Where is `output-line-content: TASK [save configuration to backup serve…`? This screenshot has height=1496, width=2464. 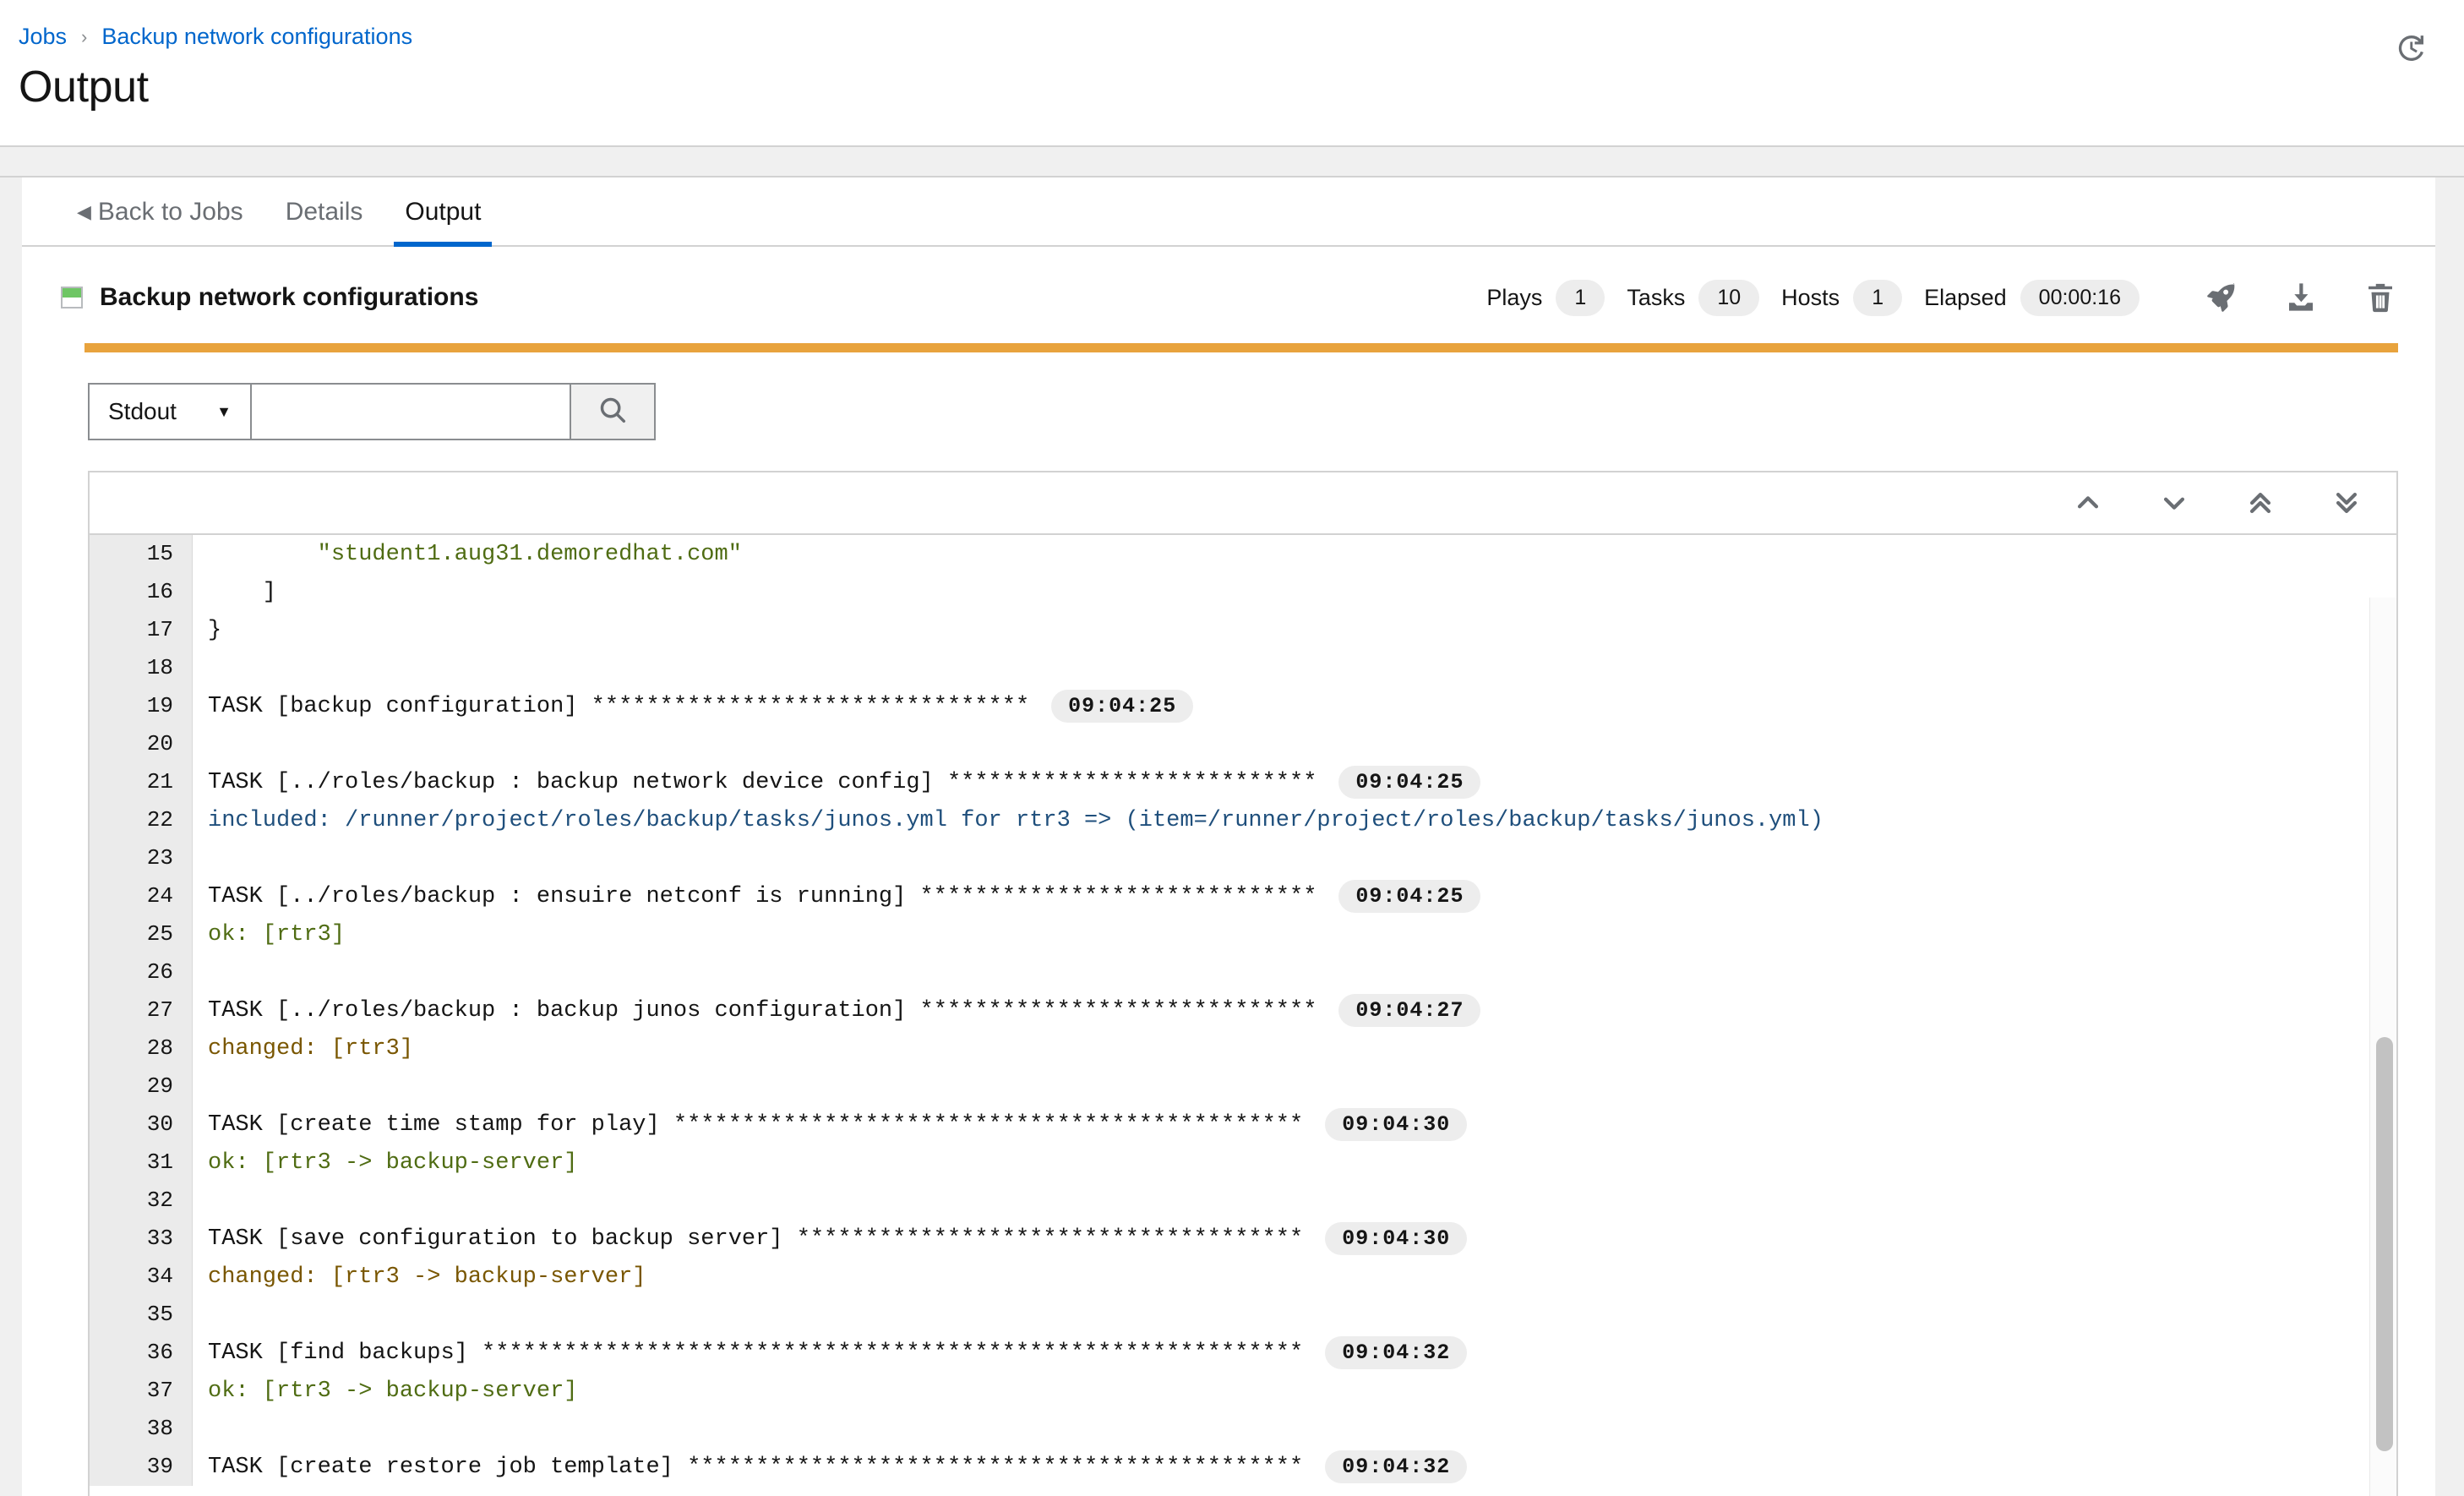
output-line-content: TASK [save configuration to backup serve… is located at coordinates (830, 1238).